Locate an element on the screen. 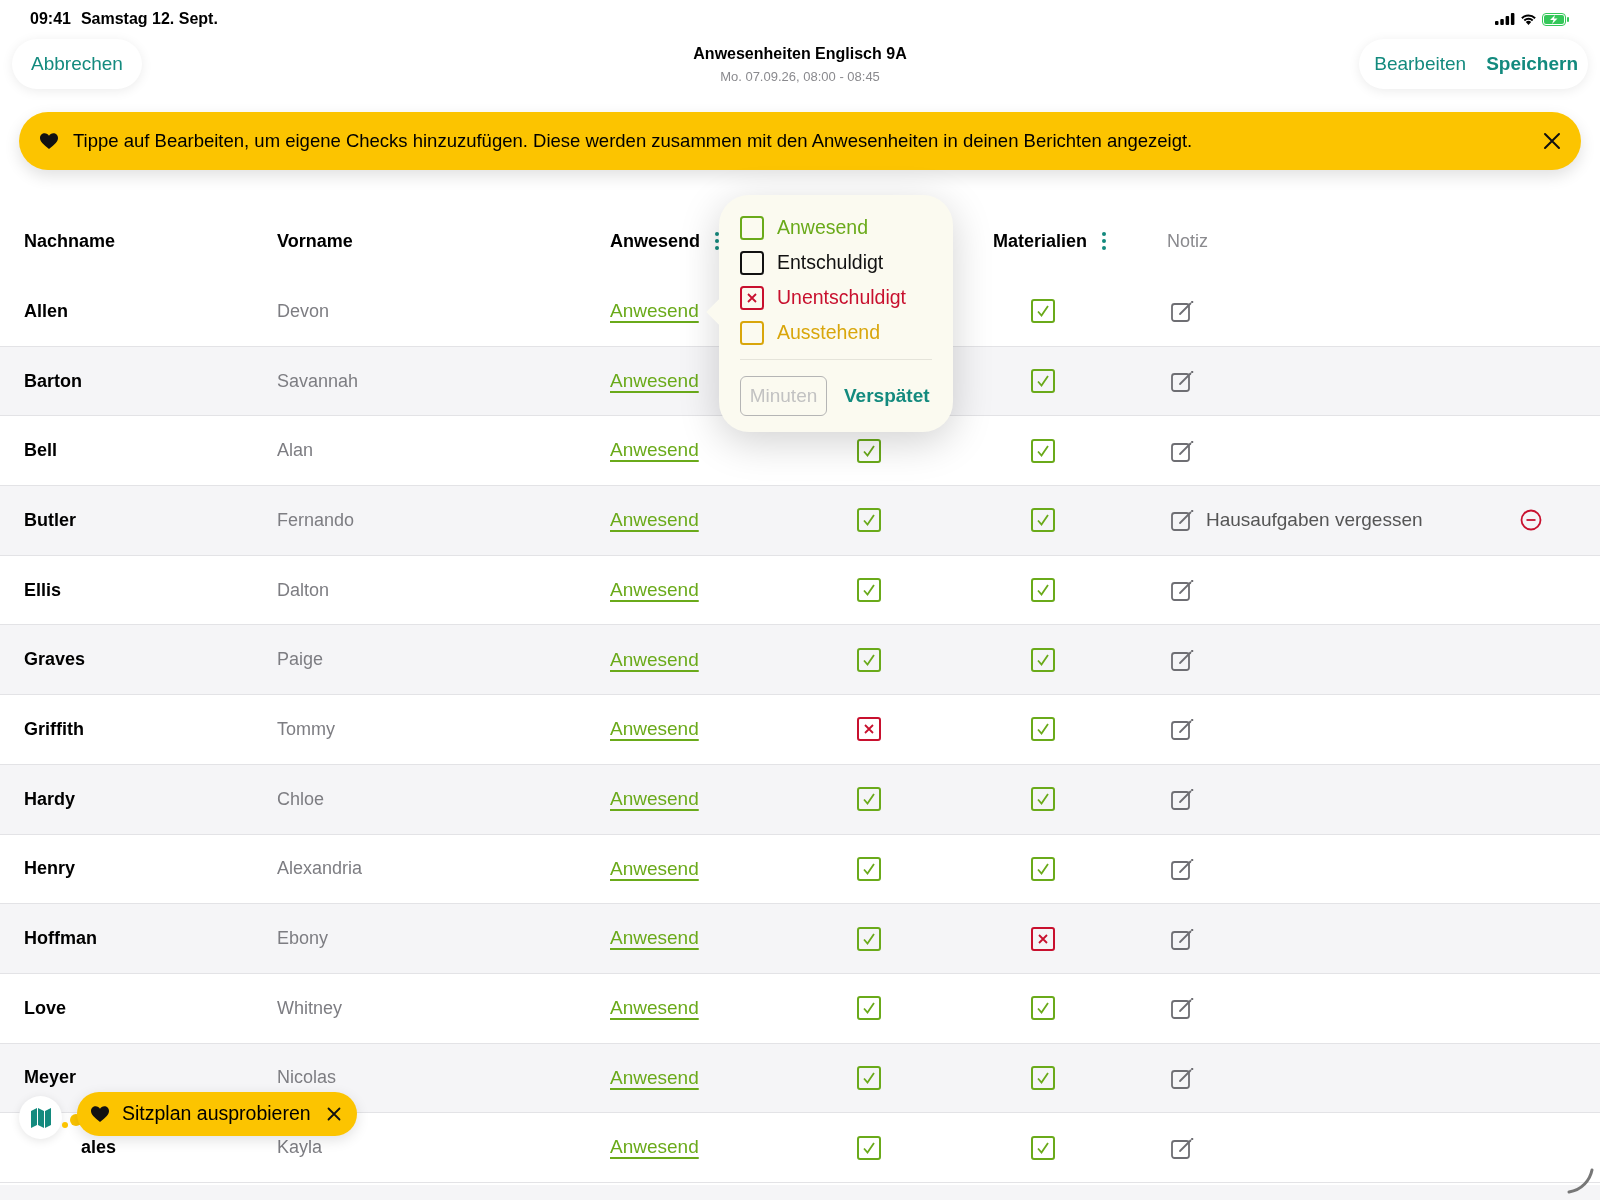  last-name-cell-text: Allen is located at coordinates (46, 311).